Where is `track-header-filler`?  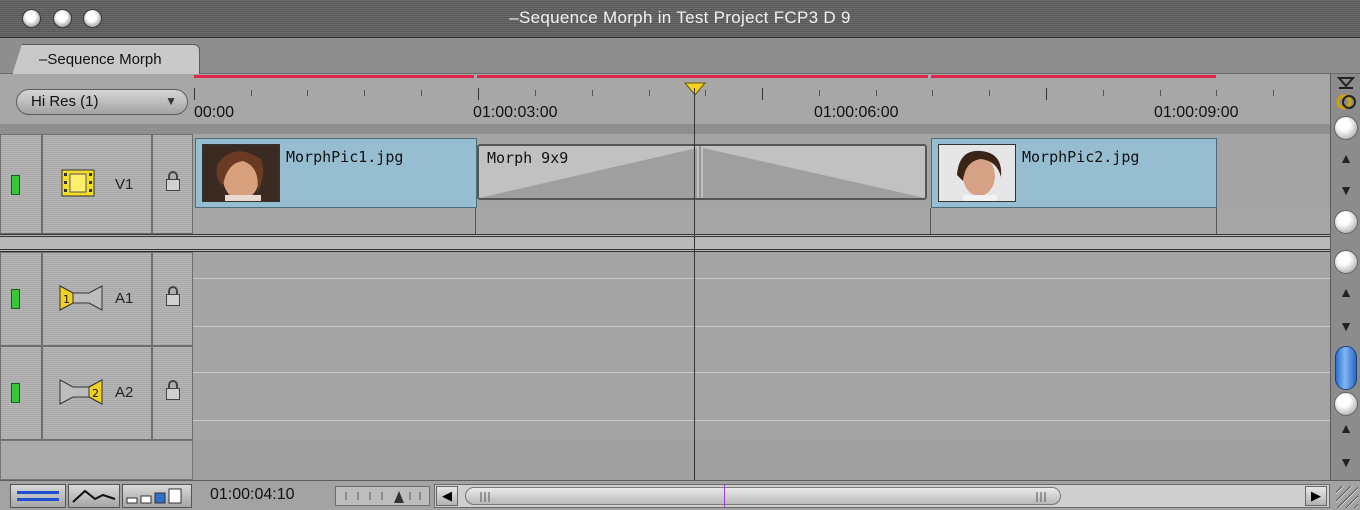 track-header-filler is located at coordinates (96, 460).